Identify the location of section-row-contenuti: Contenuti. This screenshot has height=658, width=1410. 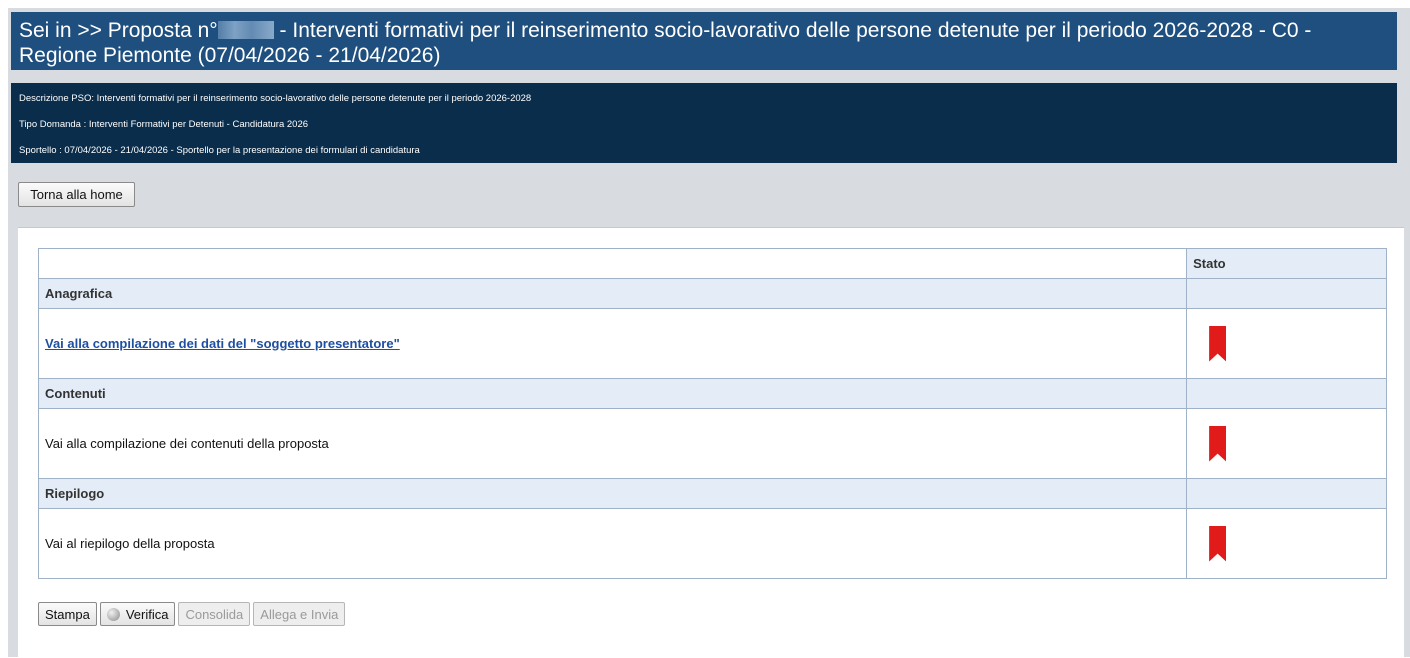
(712, 393).